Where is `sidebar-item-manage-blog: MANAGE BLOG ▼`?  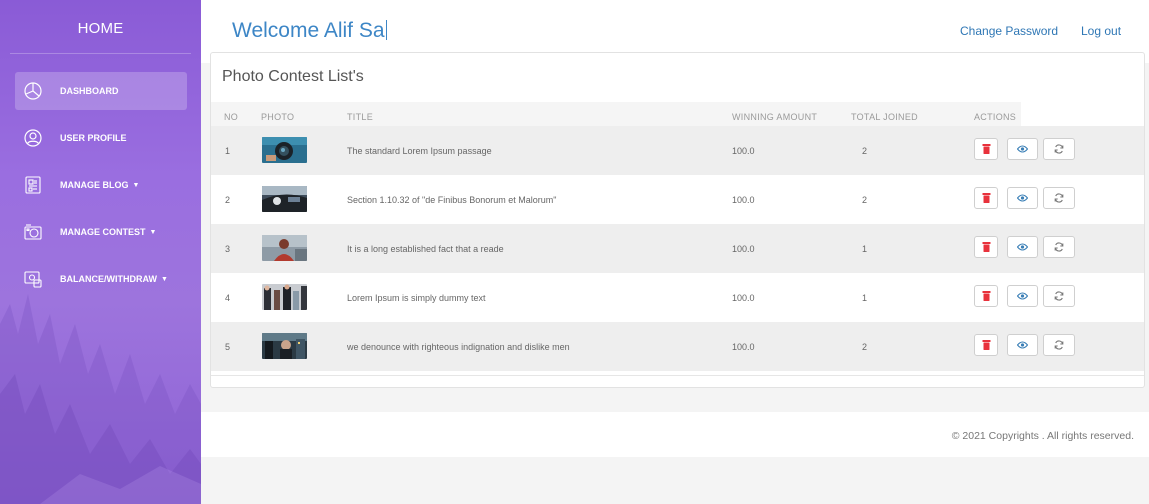
sidebar-item-manage-blog: MANAGE BLOG ▼ is located at coordinates (101, 185).